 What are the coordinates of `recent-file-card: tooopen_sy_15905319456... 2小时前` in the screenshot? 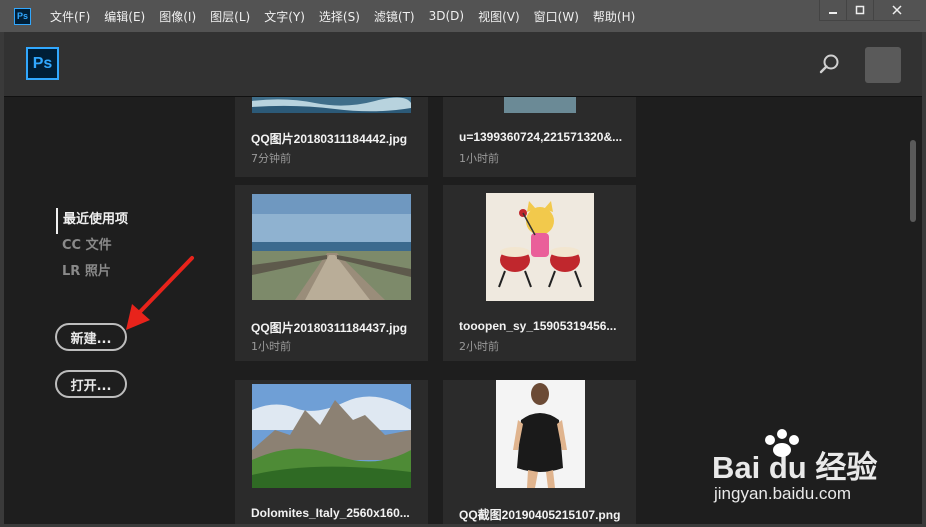 It's located at (539, 273).